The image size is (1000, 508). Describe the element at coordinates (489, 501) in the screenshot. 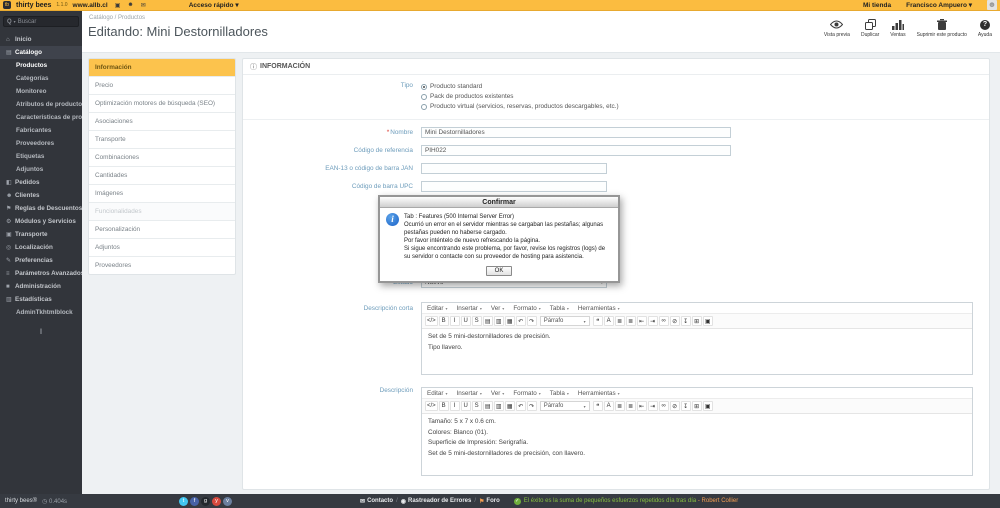

I see `forum-link: ⚑ Foro` at that location.